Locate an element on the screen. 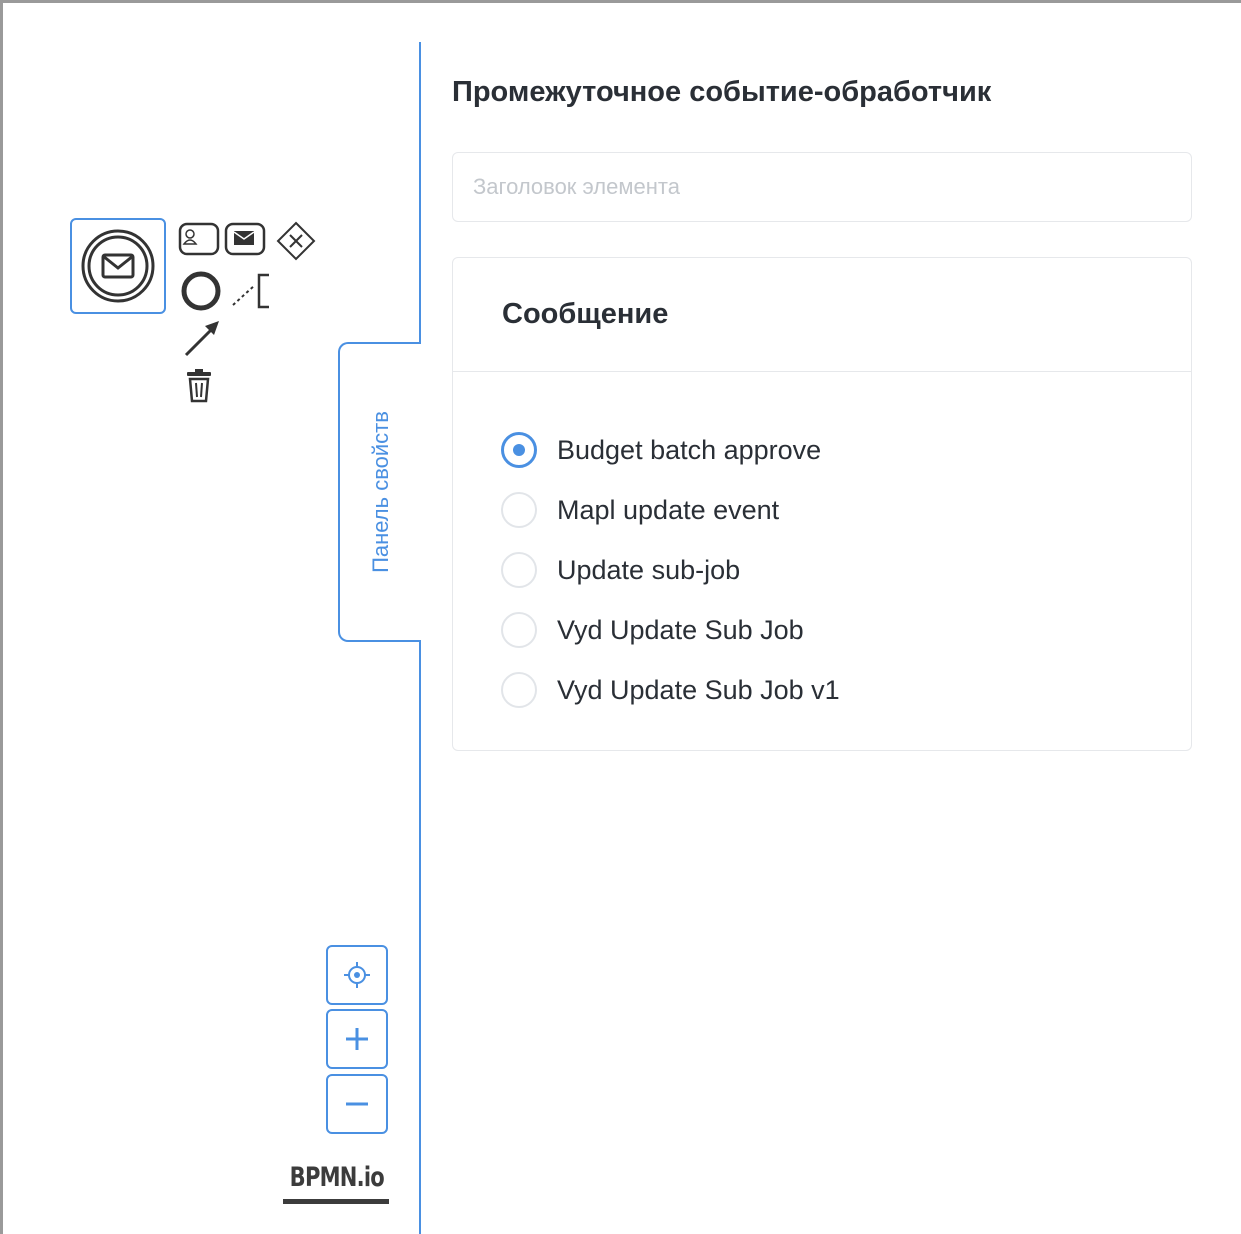 The height and width of the screenshot is (1234, 1241). message-option-vyd-update-sub-job-v1: Vyd Update Sub Job v1 is located at coordinates (670, 690).